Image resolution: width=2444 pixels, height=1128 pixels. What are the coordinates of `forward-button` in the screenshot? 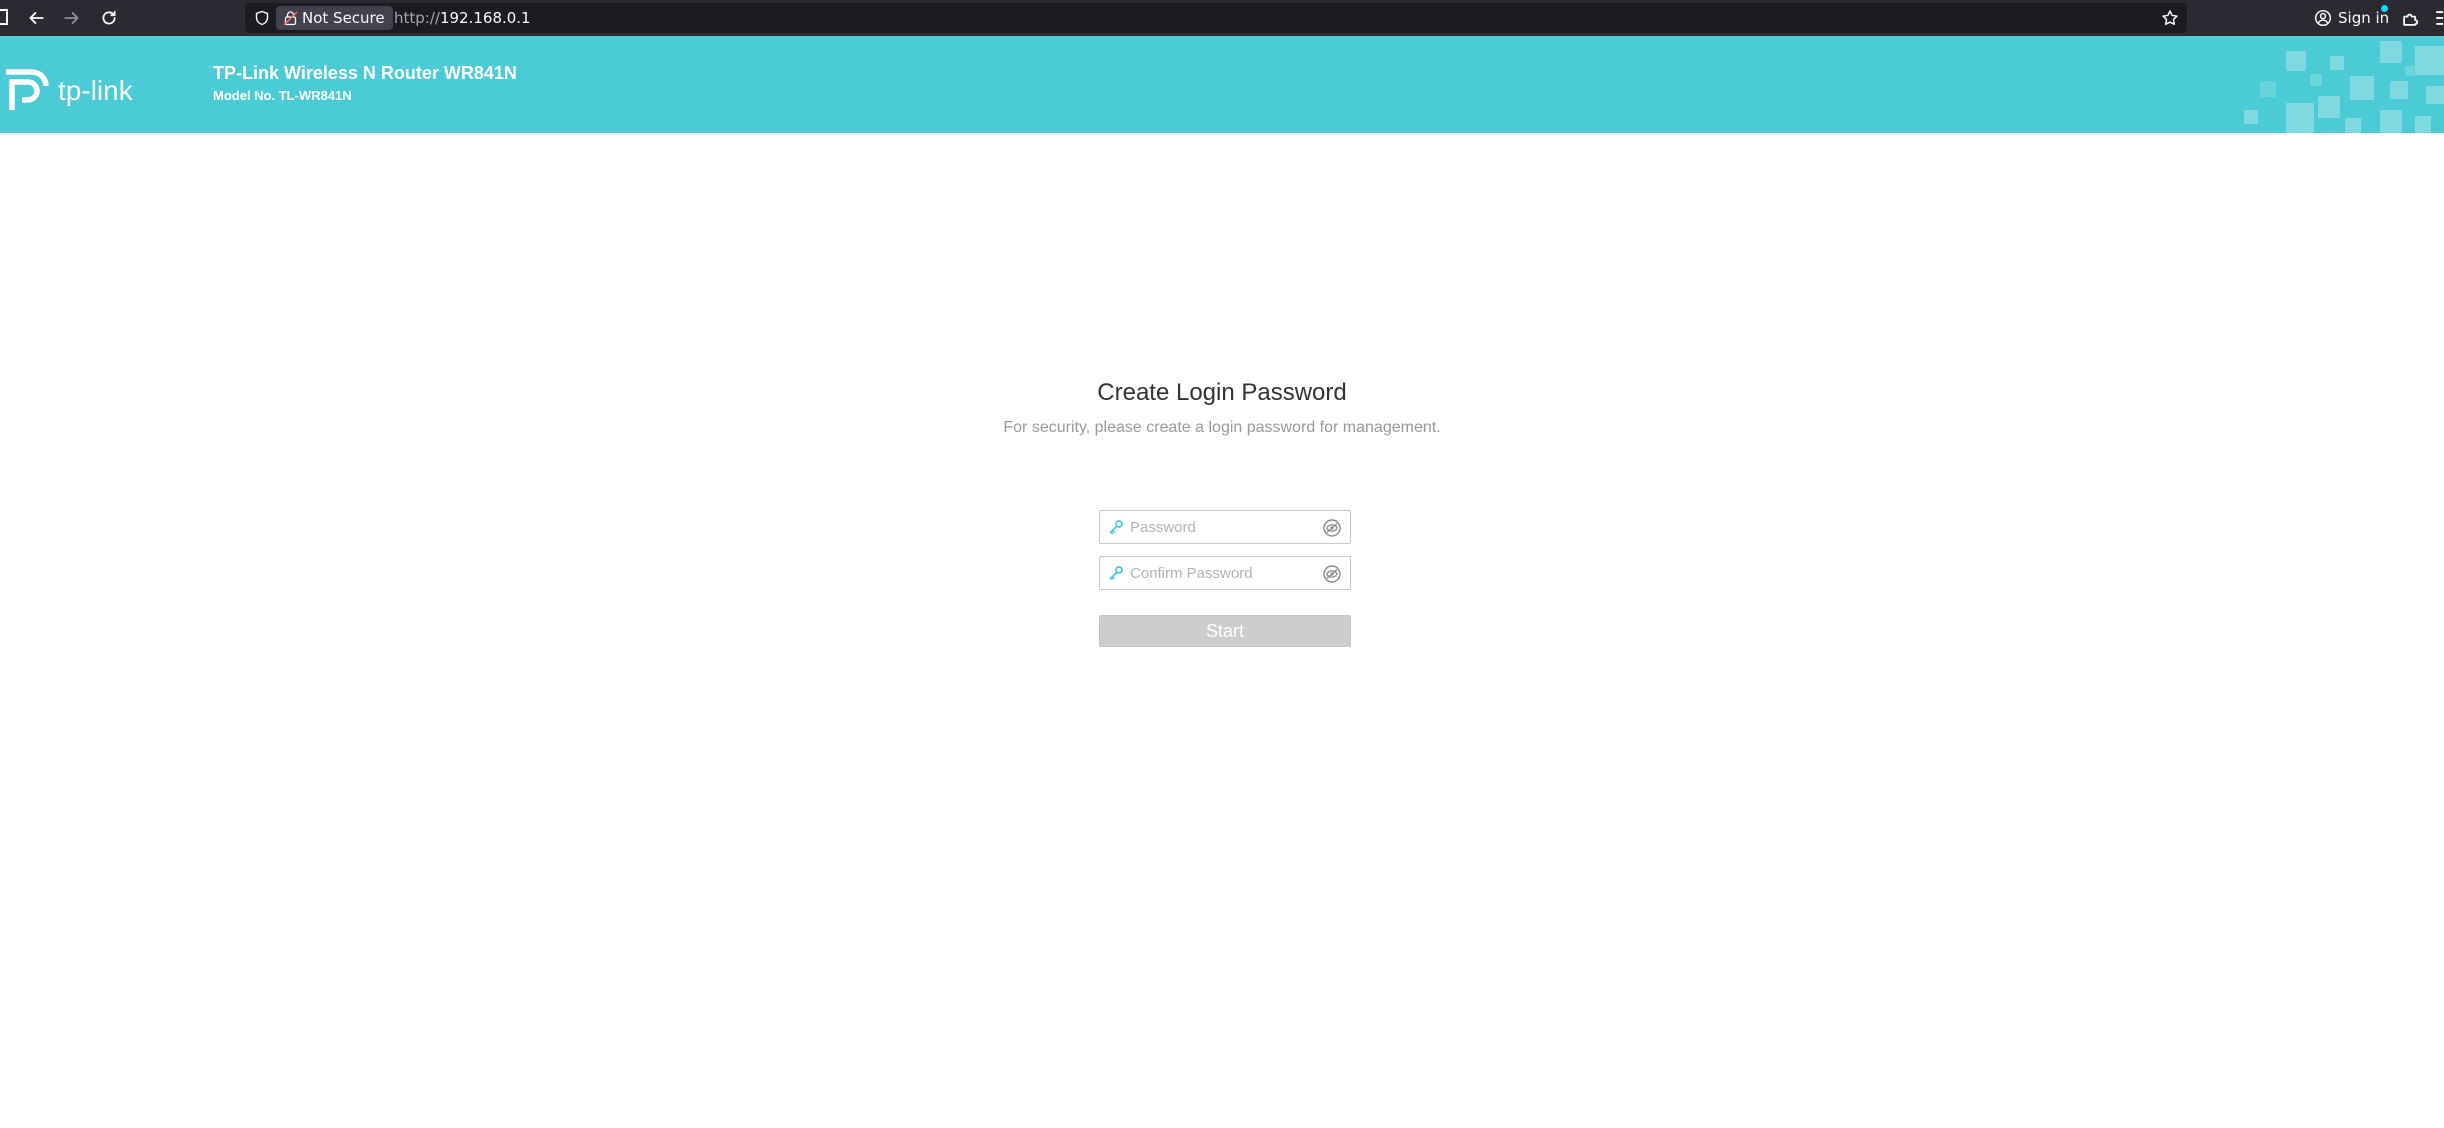 It's located at (72, 18).